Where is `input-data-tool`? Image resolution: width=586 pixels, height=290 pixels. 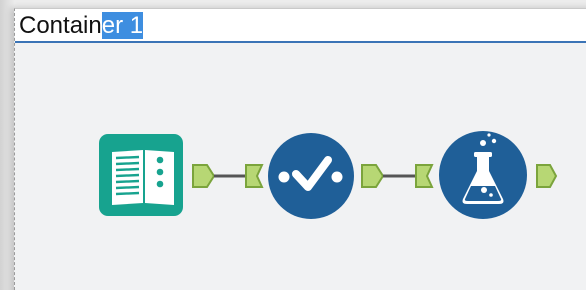
input-data-tool is located at coordinates (141, 175).